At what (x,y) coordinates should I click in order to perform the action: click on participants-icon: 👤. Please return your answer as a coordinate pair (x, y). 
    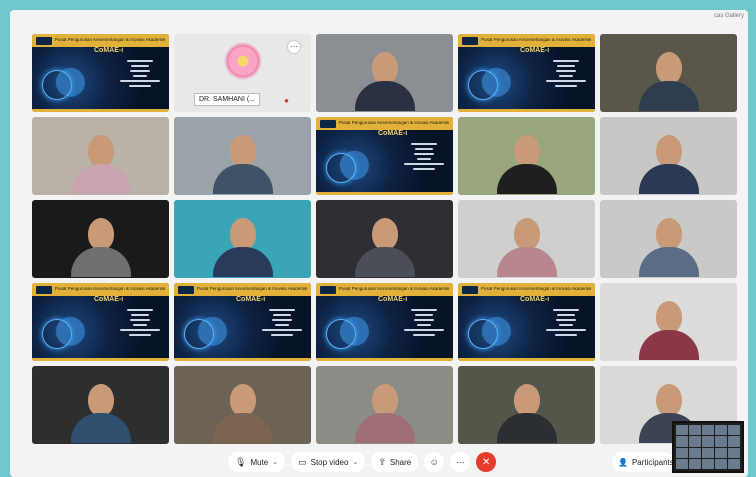
    Looking at the image, I should click on (623, 462).